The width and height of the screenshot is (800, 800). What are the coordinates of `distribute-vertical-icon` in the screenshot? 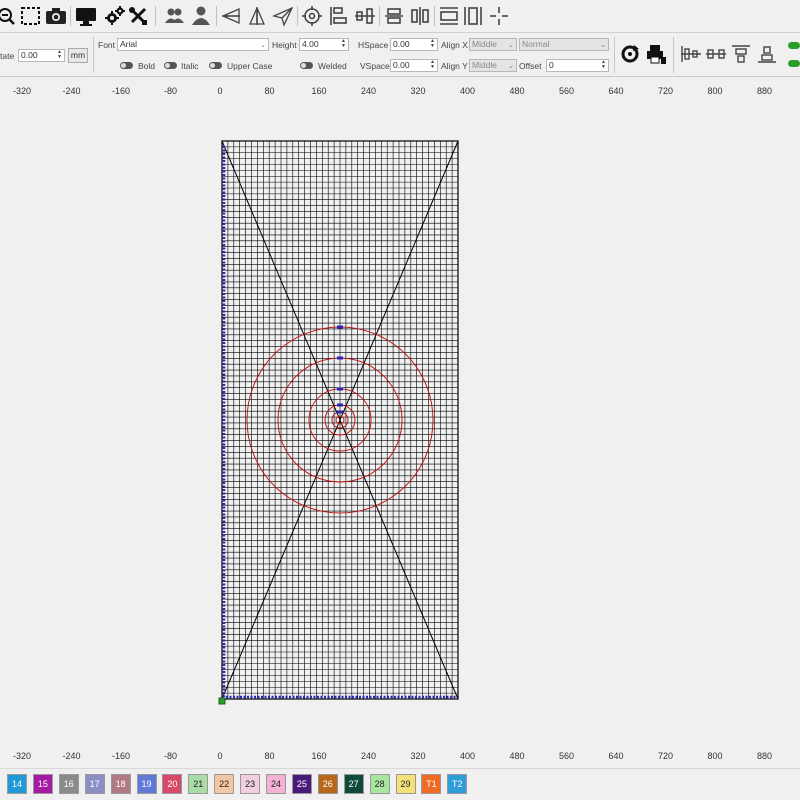 It's located at (394, 16).